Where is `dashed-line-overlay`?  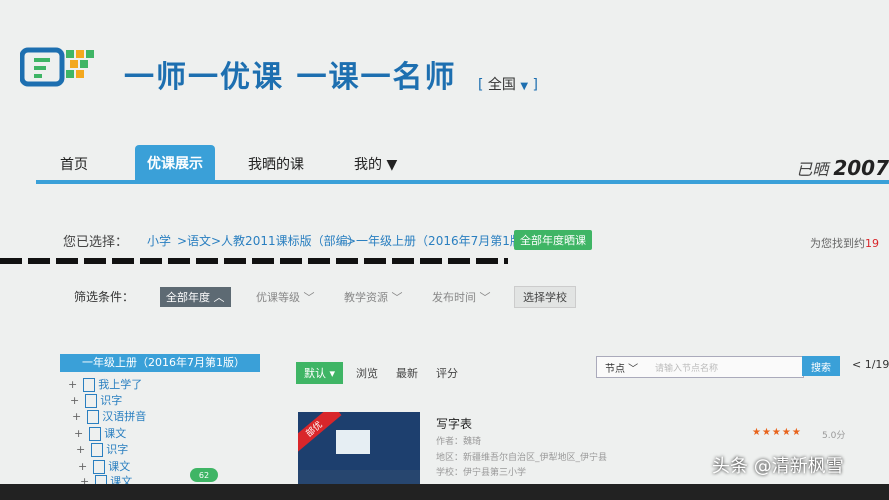
dashed-line-overlay is located at coordinates (254, 261).